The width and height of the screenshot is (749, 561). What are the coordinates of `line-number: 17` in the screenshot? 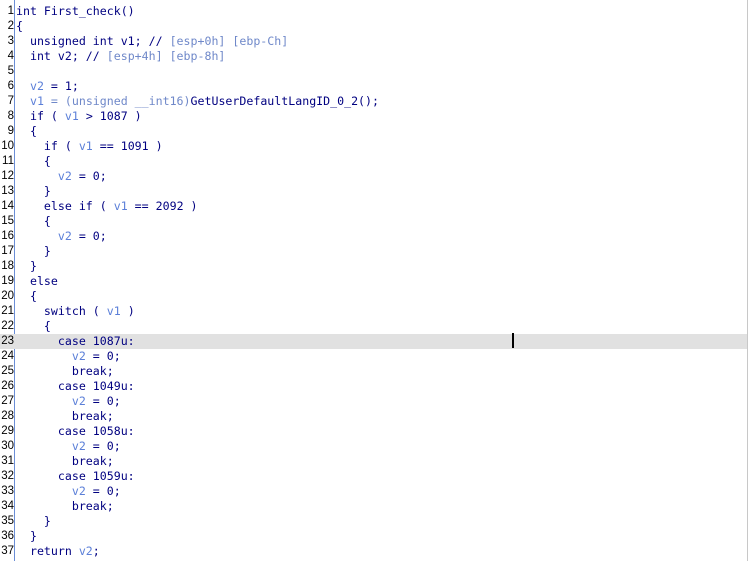 It's located at (7, 251).